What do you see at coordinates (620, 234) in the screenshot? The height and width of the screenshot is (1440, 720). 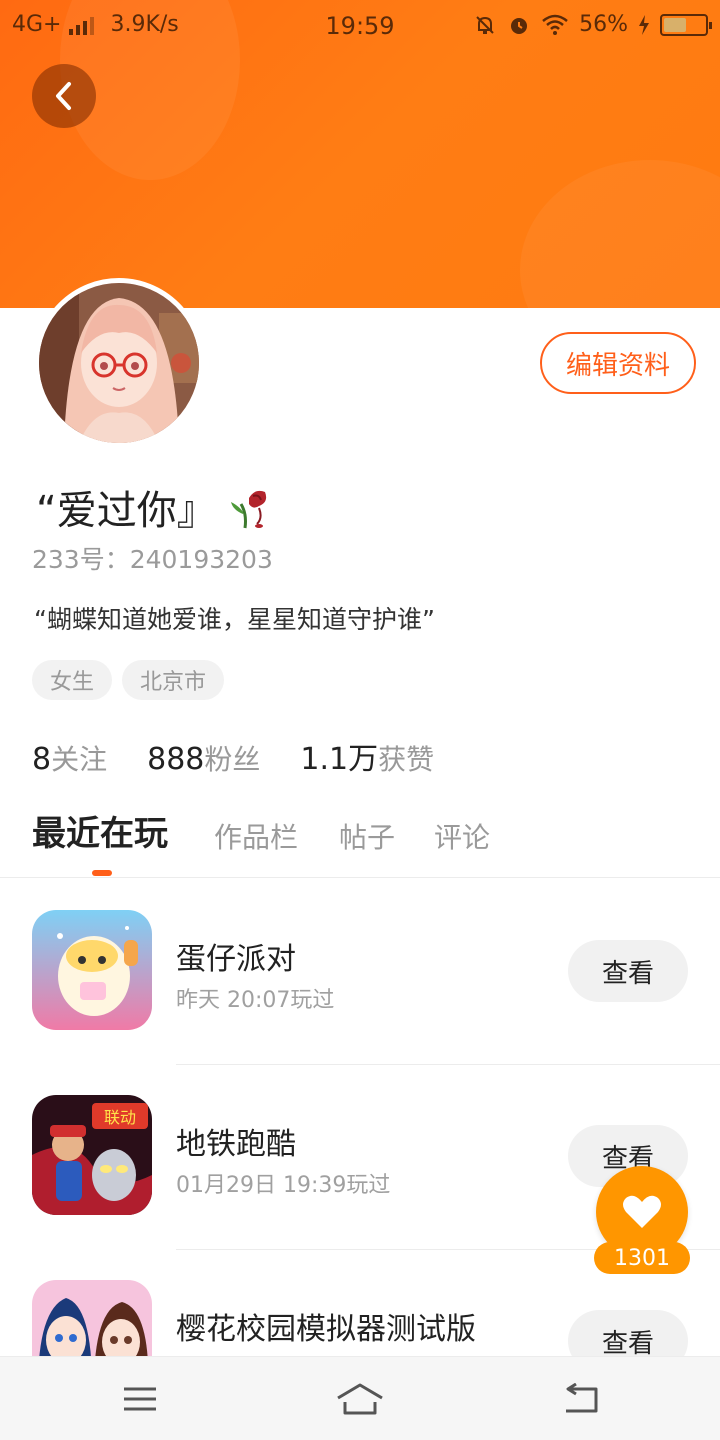 I see `banner-decoration` at bounding box center [620, 234].